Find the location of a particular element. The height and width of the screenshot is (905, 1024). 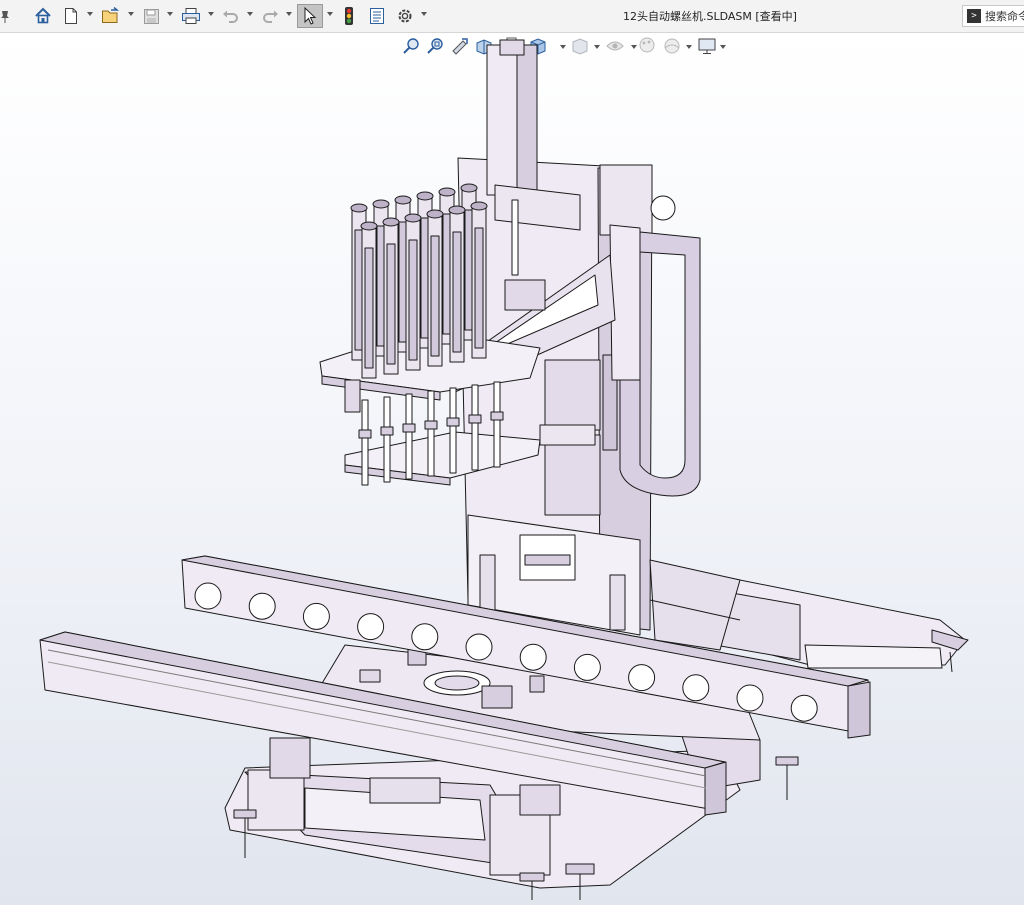

save-icon is located at coordinates (151, 16).